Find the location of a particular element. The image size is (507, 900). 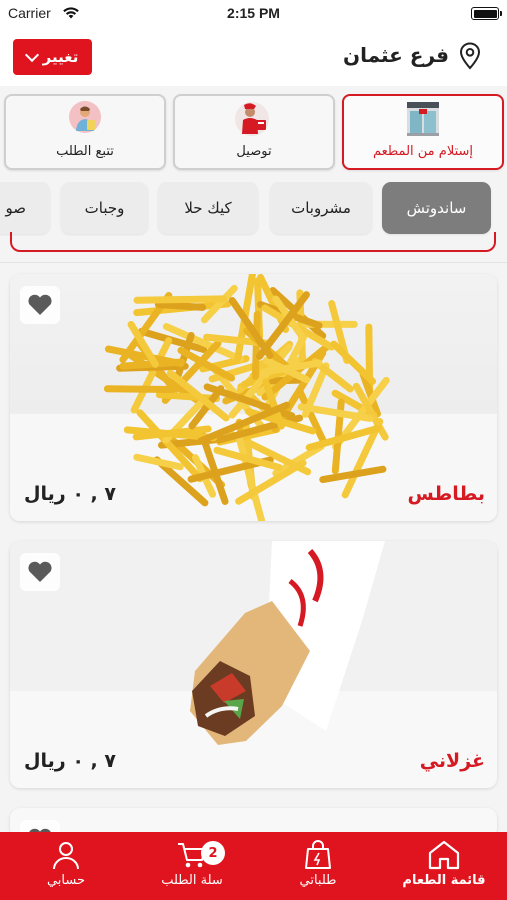

category-label: وجبات is located at coordinates (104, 208).